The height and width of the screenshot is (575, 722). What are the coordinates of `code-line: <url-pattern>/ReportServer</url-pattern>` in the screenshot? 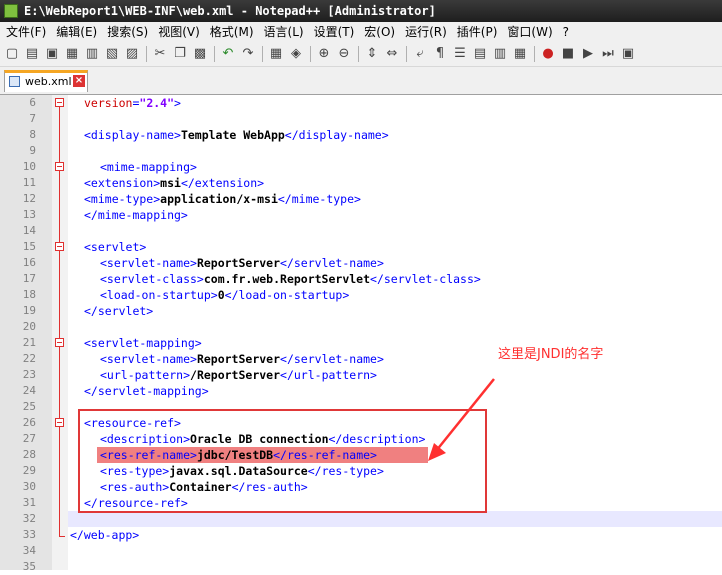 It's located at (223, 375).